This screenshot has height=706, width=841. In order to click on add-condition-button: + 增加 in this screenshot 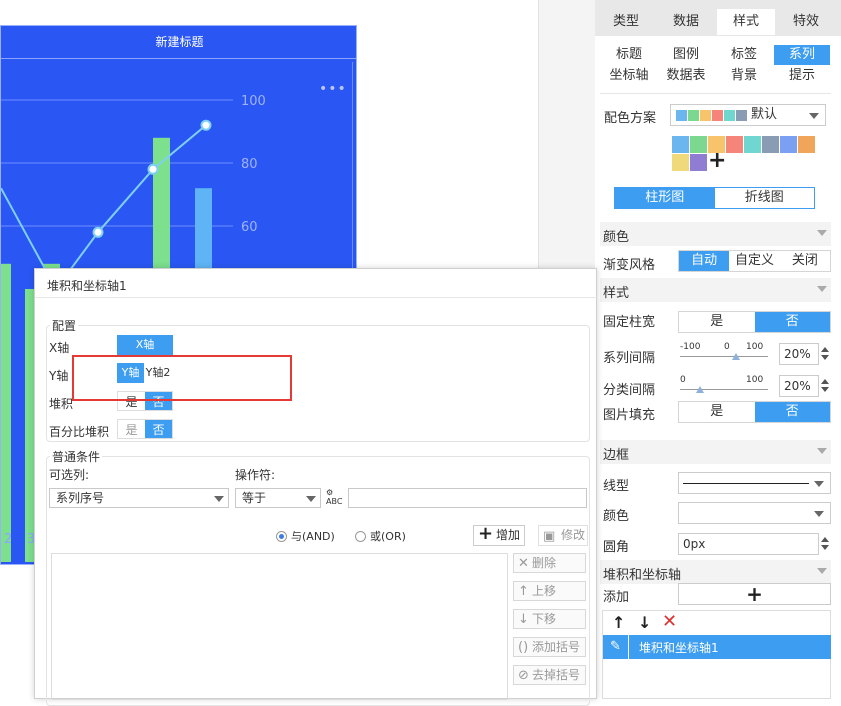, I will do `click(499, 534)`.